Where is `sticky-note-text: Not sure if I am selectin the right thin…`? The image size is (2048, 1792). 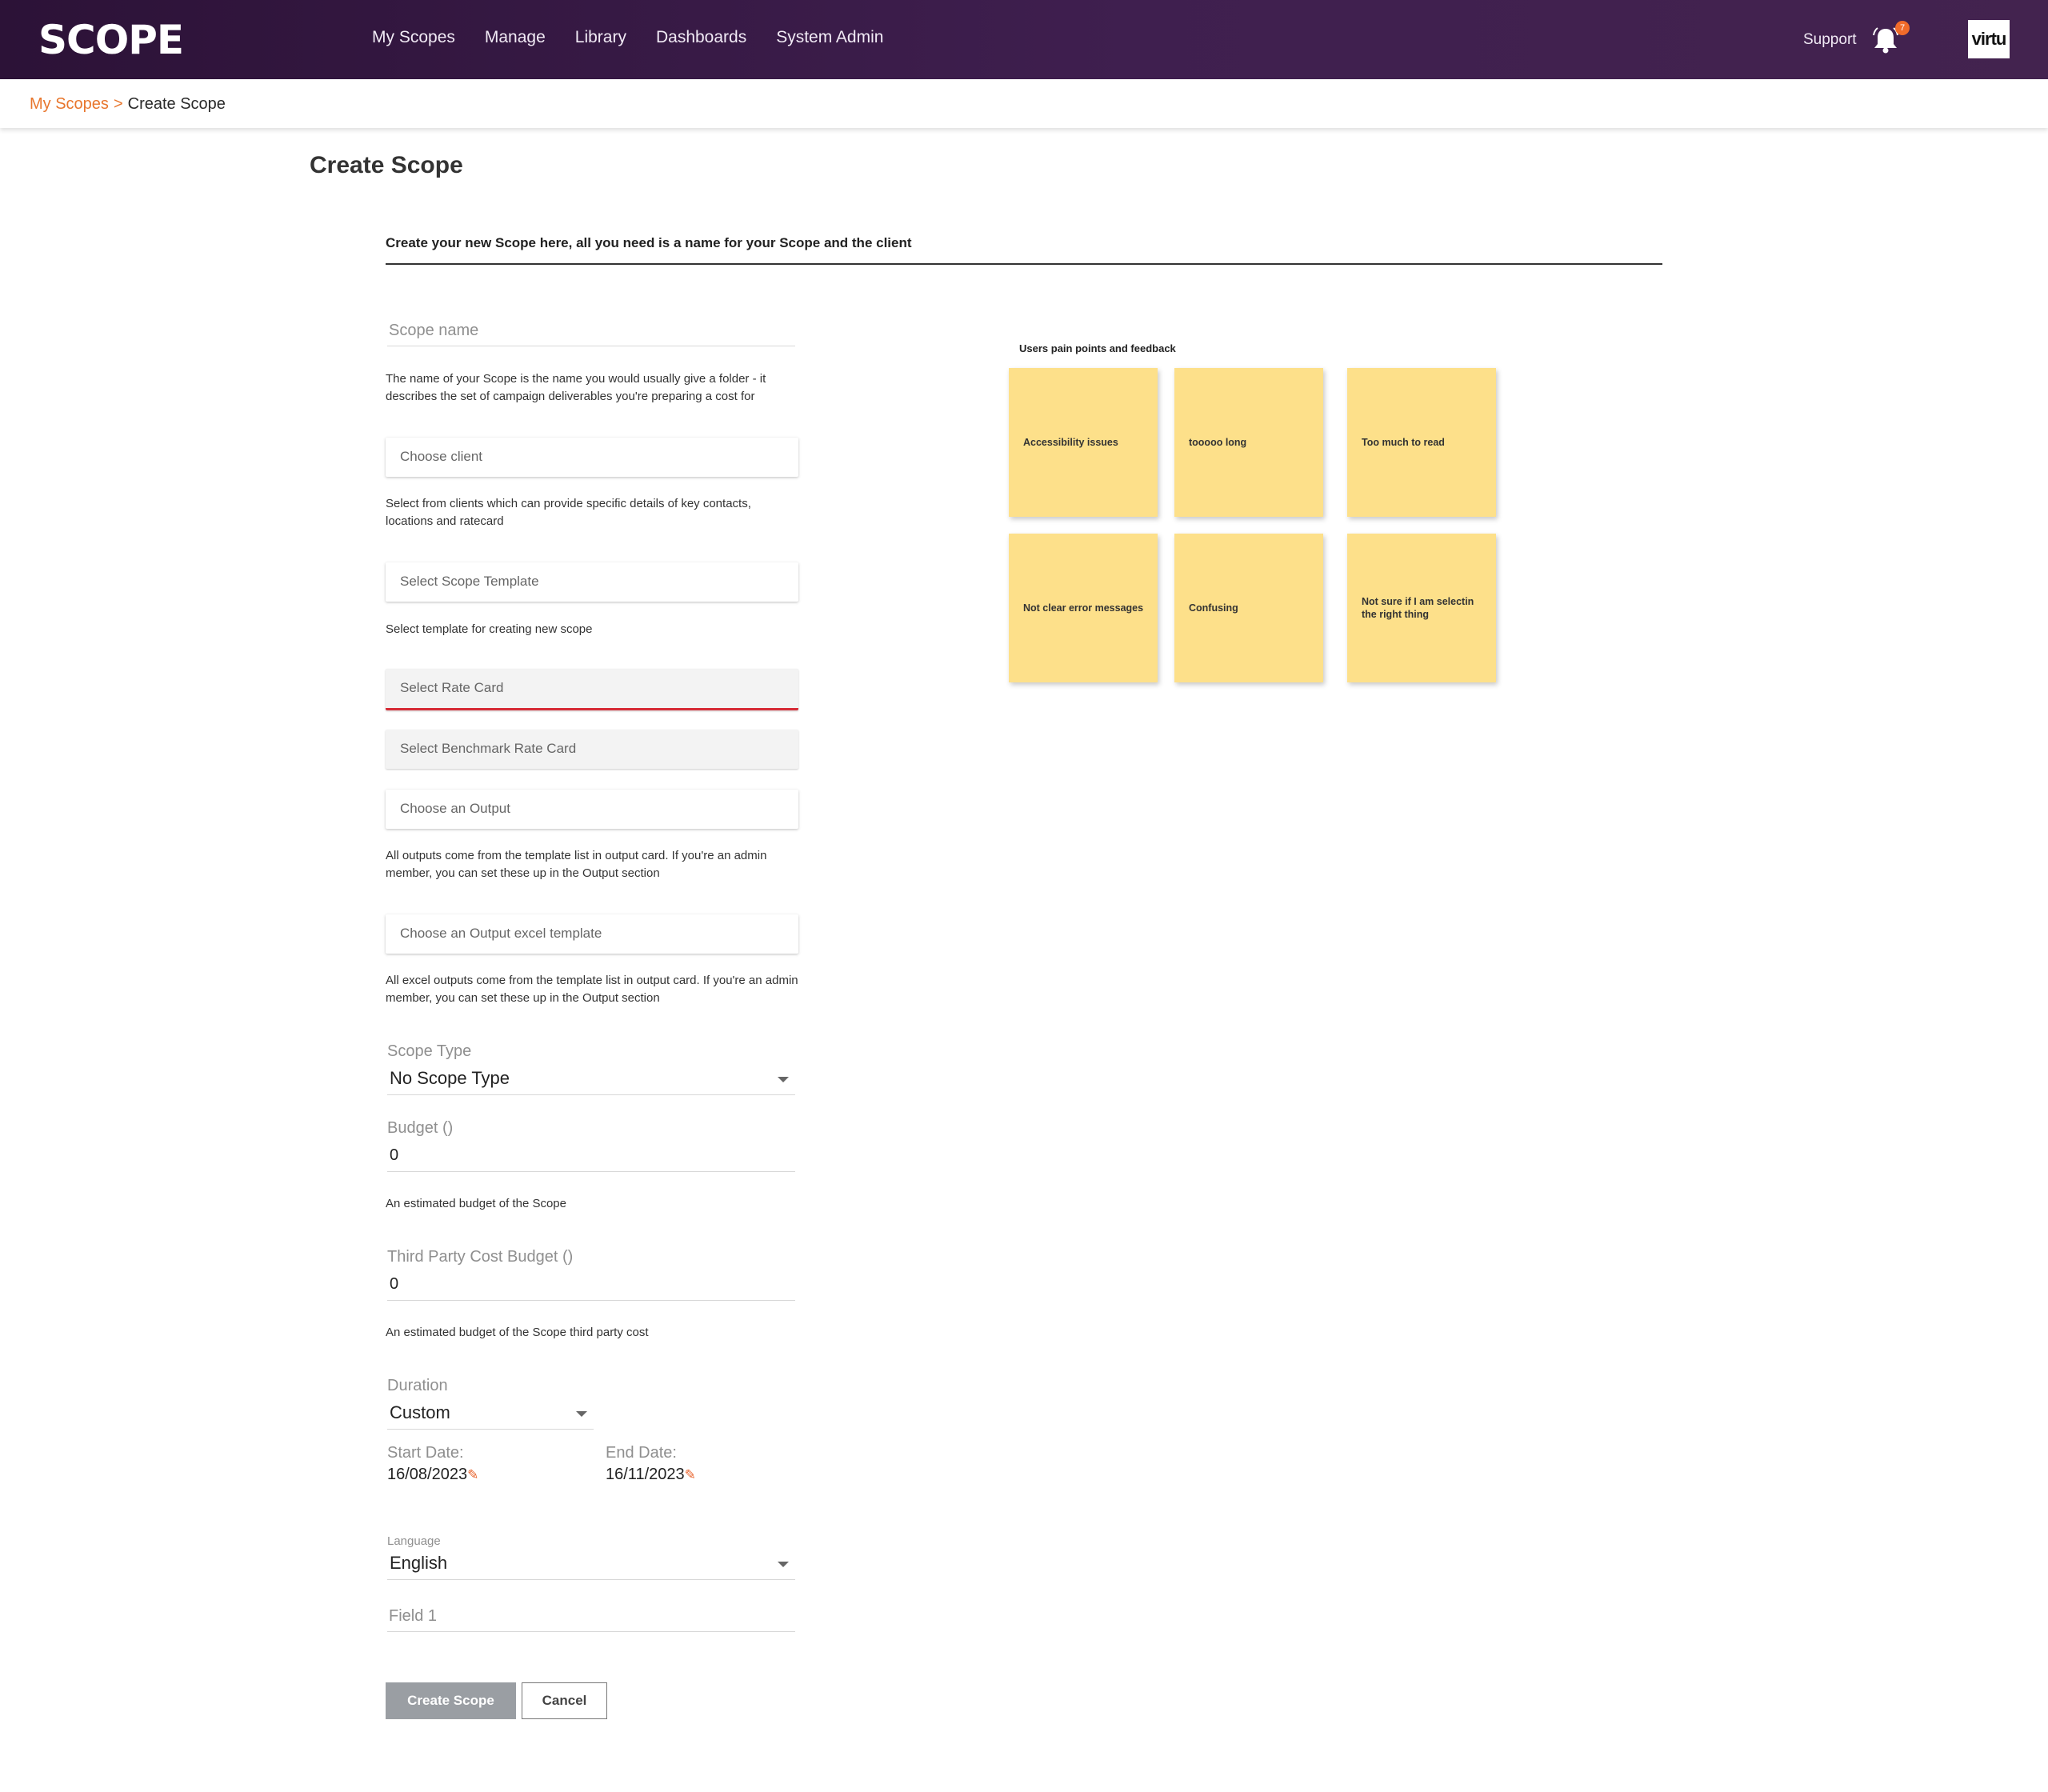 sticky-note-text: Not sure if I am selectin the right thin… is located at coordinates (1418, 608).